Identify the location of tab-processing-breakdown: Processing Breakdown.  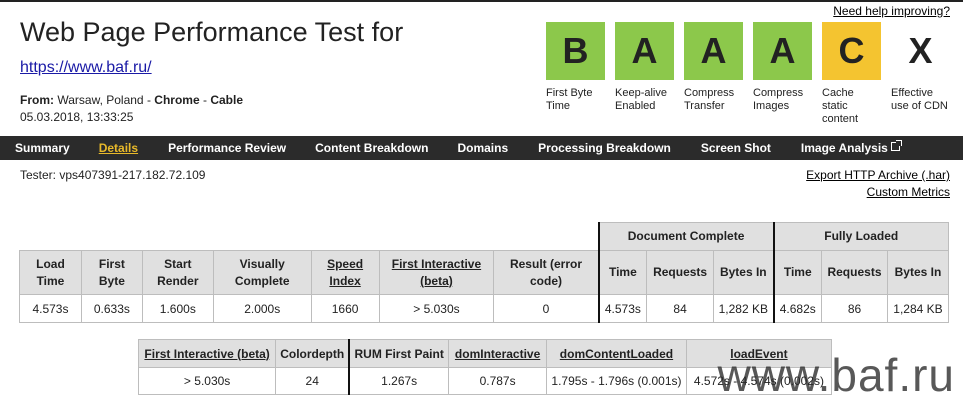
(604, 148).